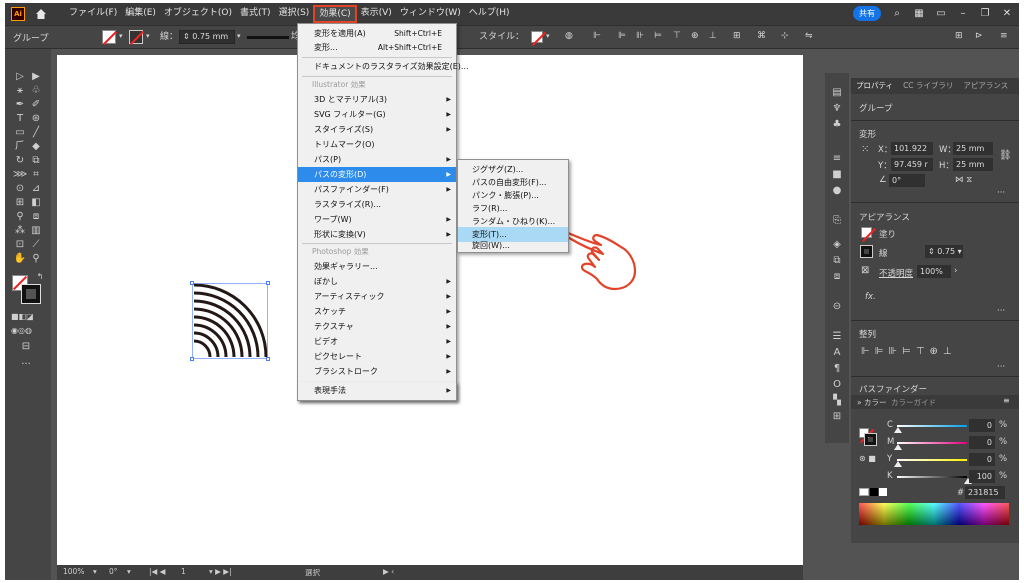 The height and width of the screenshot is (583, 1024). I want to click on style-dropdown-icon: ▾, so click(548, 36).